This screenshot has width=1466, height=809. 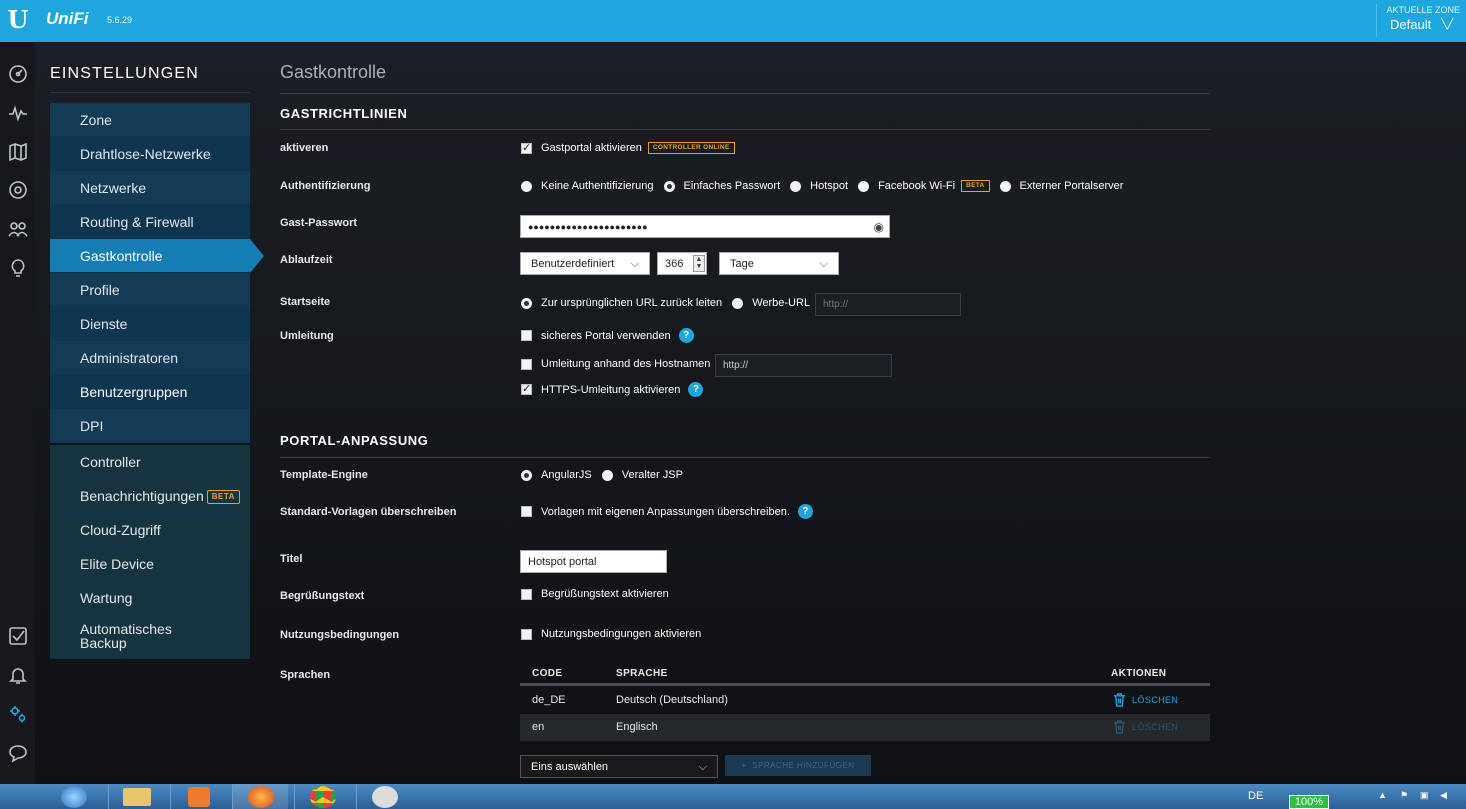 What do you see at coordinates (674, 264) in the screenshot?
I see `expiry-value: 366` at bounding box center [674, 264].